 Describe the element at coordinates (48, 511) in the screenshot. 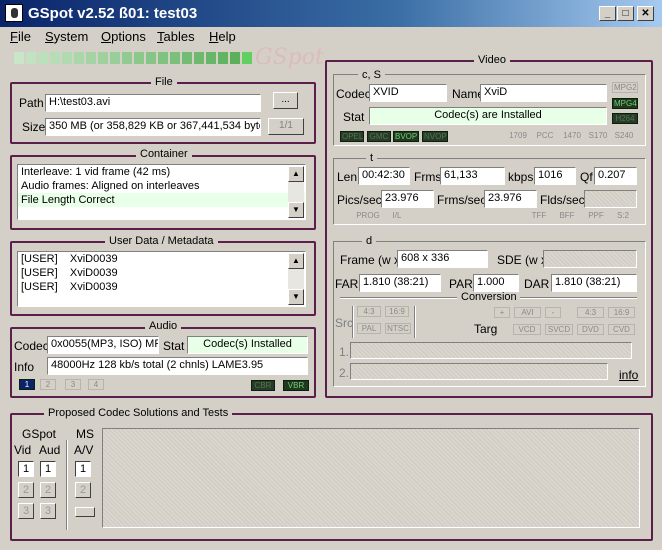

I see `aud-3-button: 3` at that location.